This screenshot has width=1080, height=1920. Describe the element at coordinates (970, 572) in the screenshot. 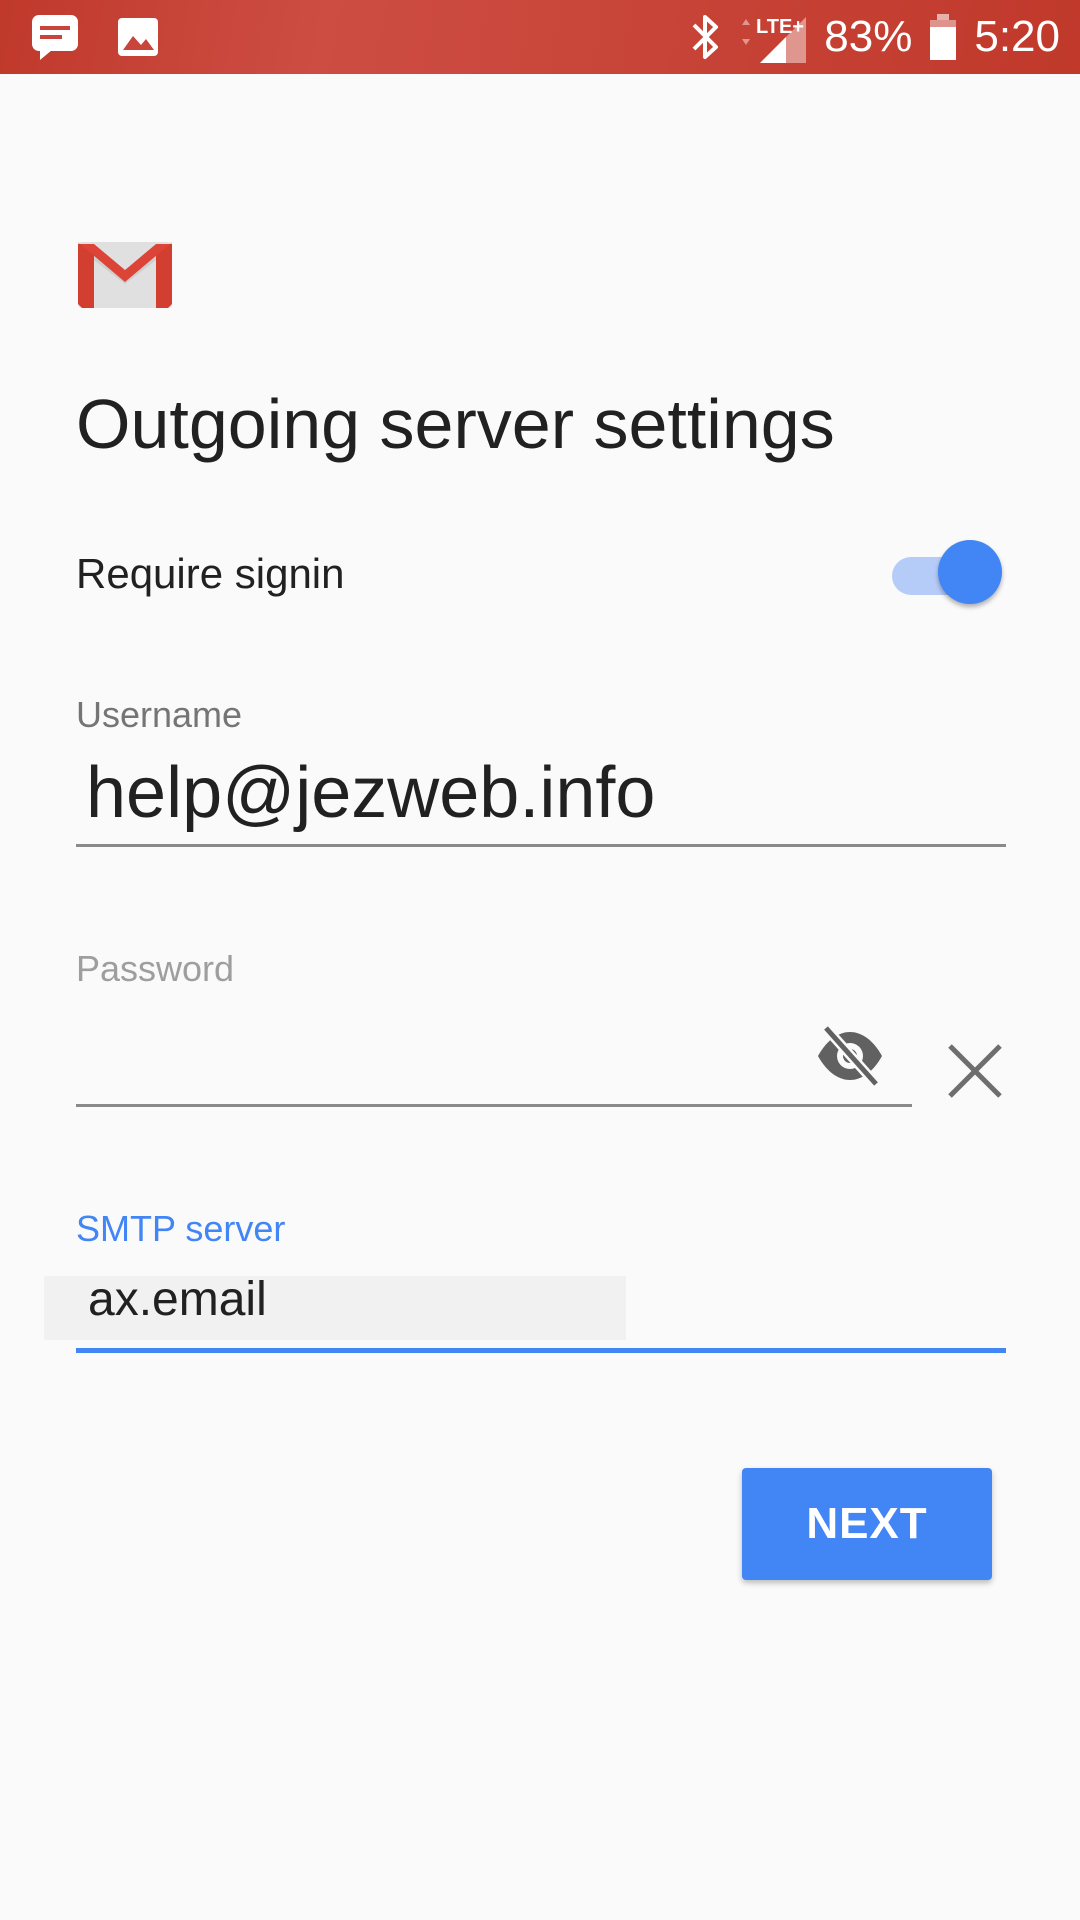

I see `toggle-thumb` at that location.